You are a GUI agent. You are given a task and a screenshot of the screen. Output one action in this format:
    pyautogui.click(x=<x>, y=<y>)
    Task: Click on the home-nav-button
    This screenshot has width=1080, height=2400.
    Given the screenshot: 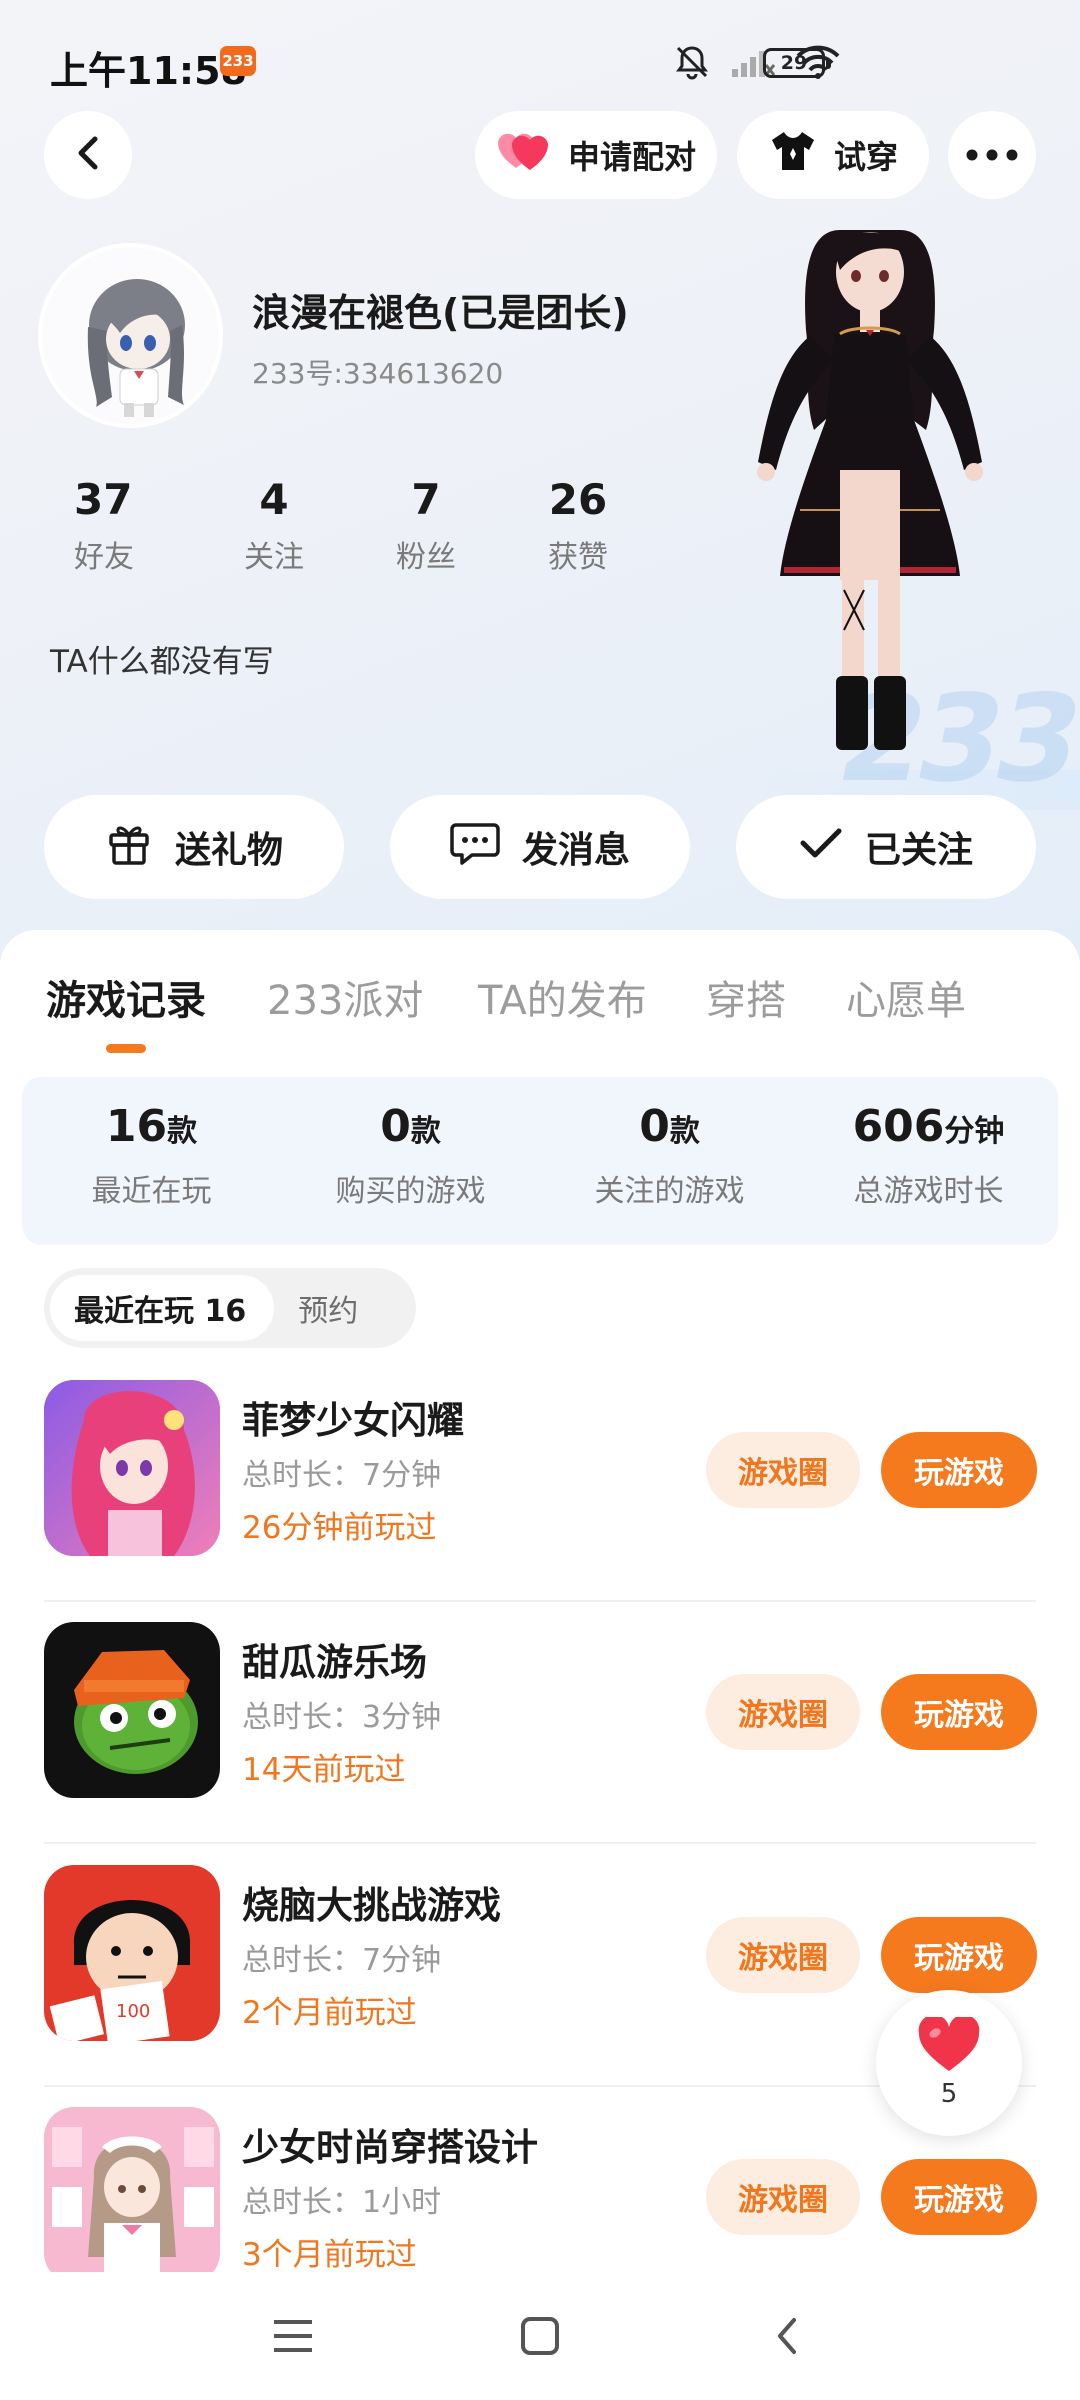 What is the action you would take?
    pyautogui.click(x=540, y=2338)
    